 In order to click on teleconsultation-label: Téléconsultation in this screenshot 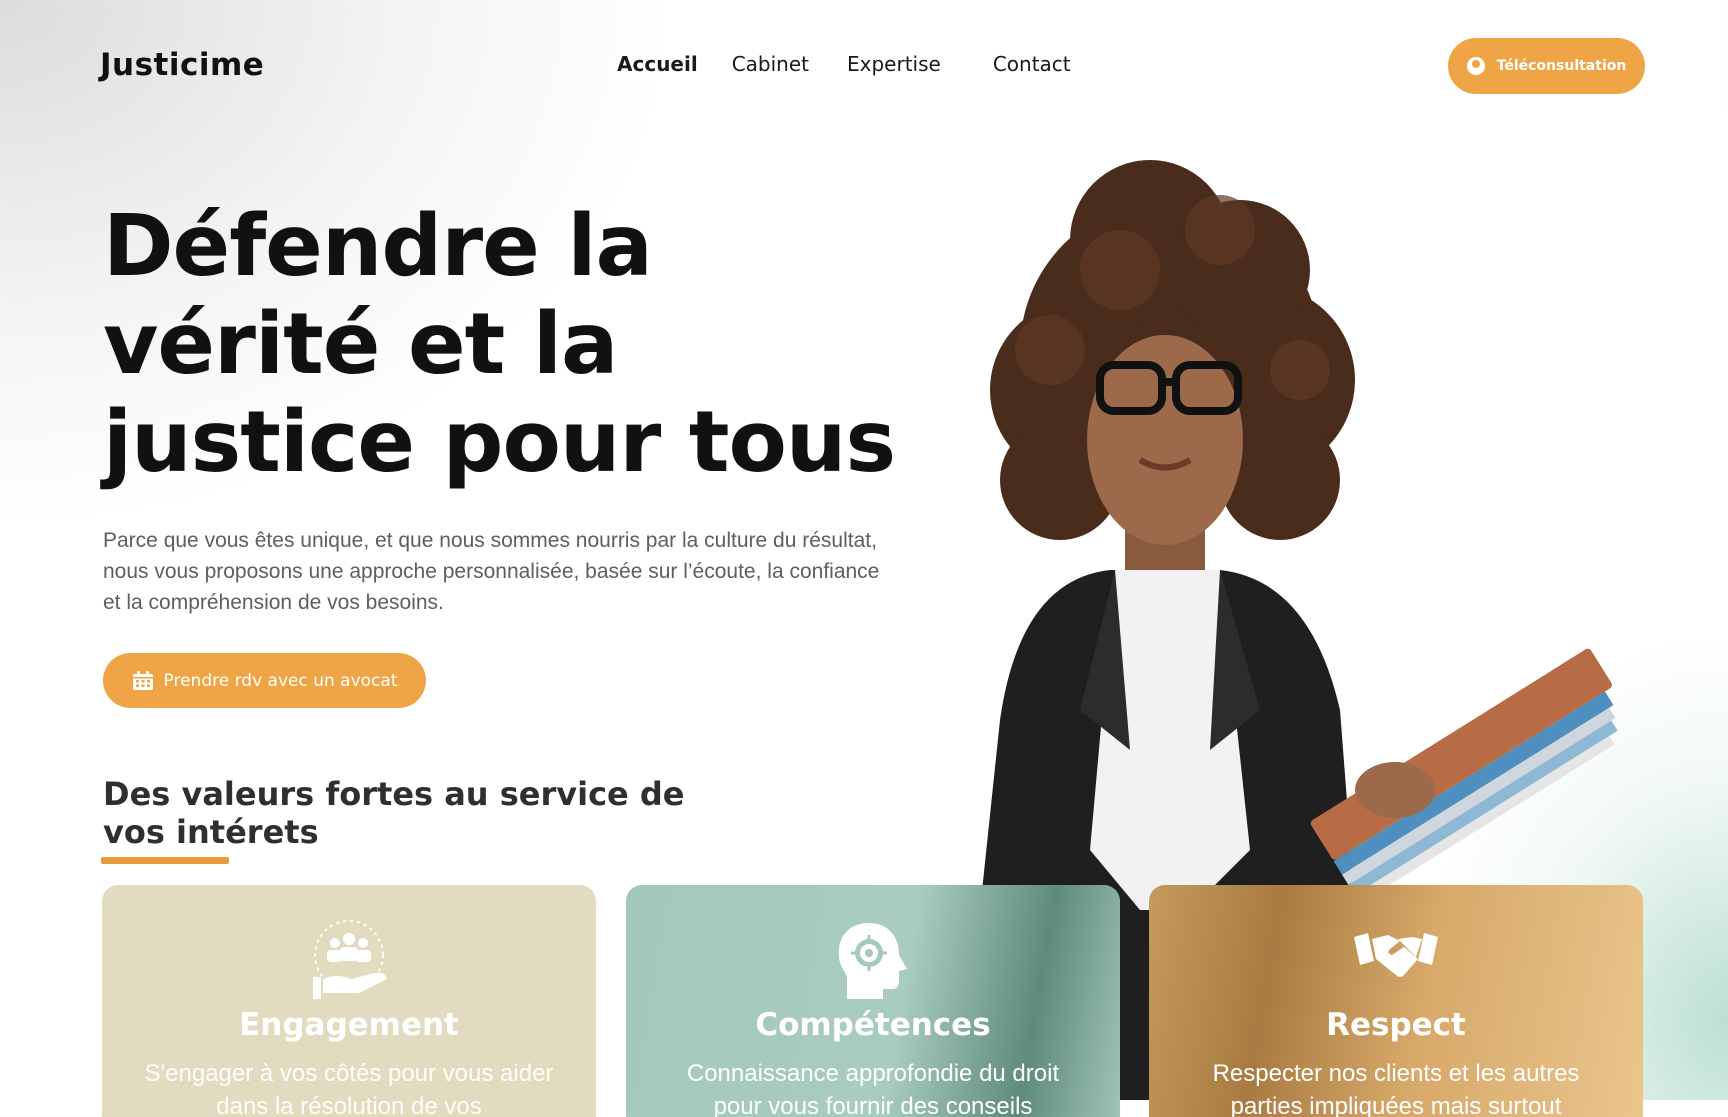, I will do `click(1561, 66)`.